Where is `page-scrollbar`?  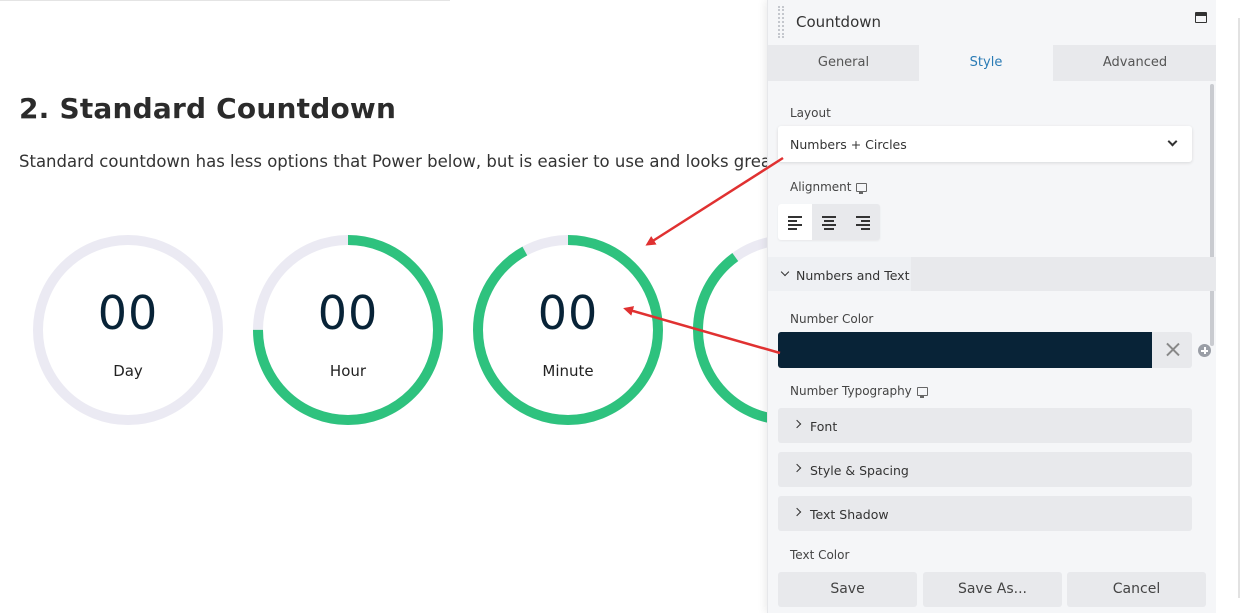
page-scrollbar is located at coordinates (1239, 308).